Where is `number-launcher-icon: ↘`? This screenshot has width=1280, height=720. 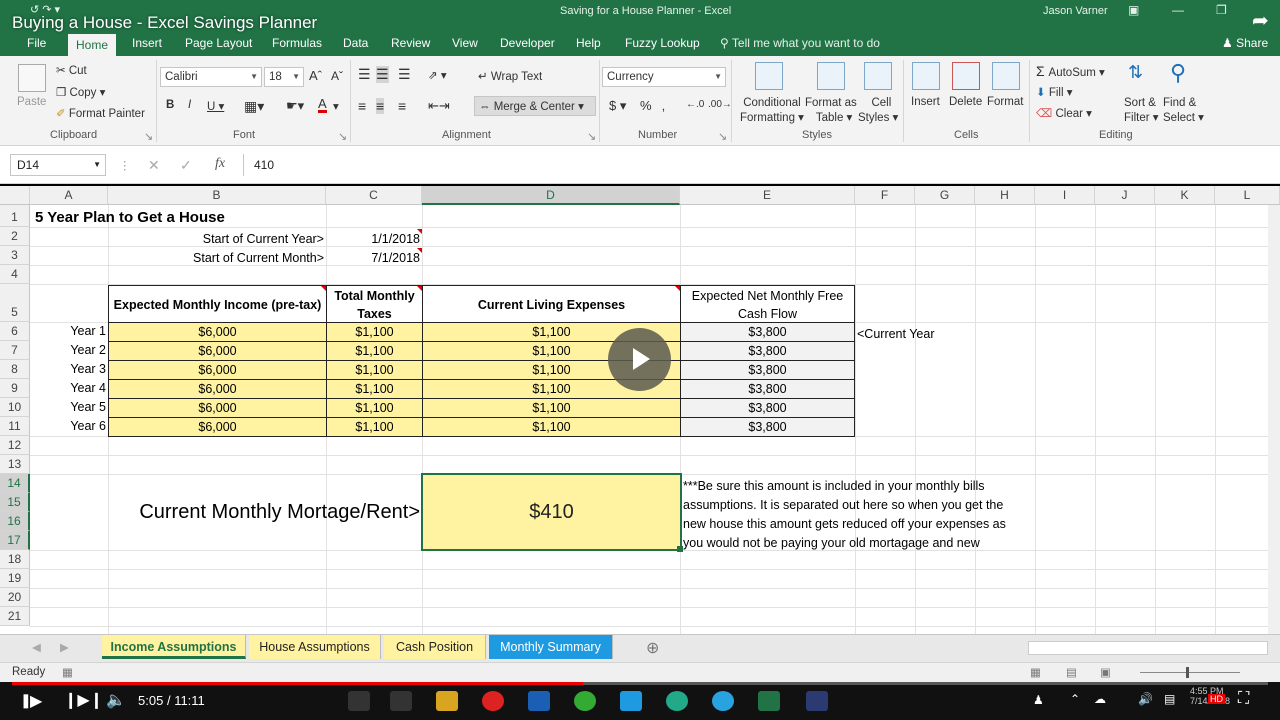 number-launcher-icon: ↘ is located at coordinates (722, 136).